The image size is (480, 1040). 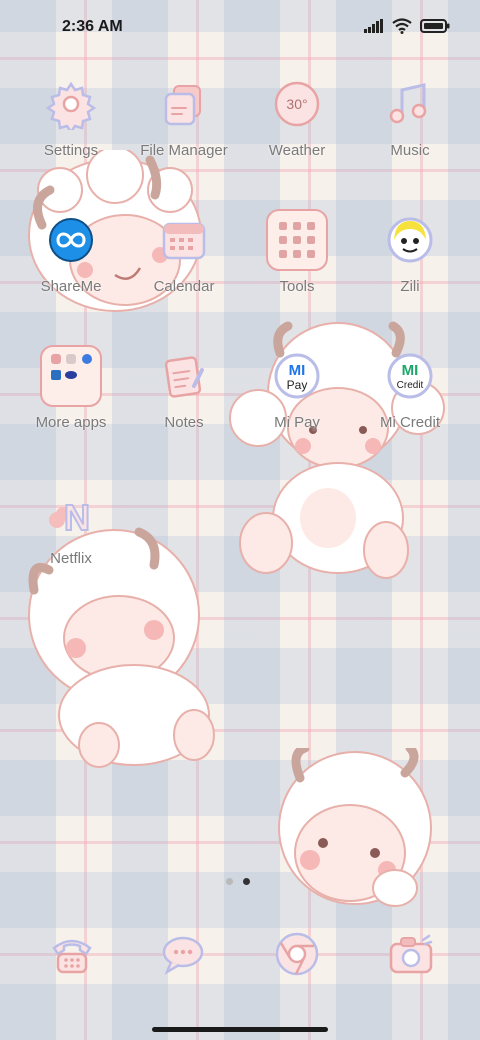 I want to click on app-label: Calendar, so click(x=184, y=286).